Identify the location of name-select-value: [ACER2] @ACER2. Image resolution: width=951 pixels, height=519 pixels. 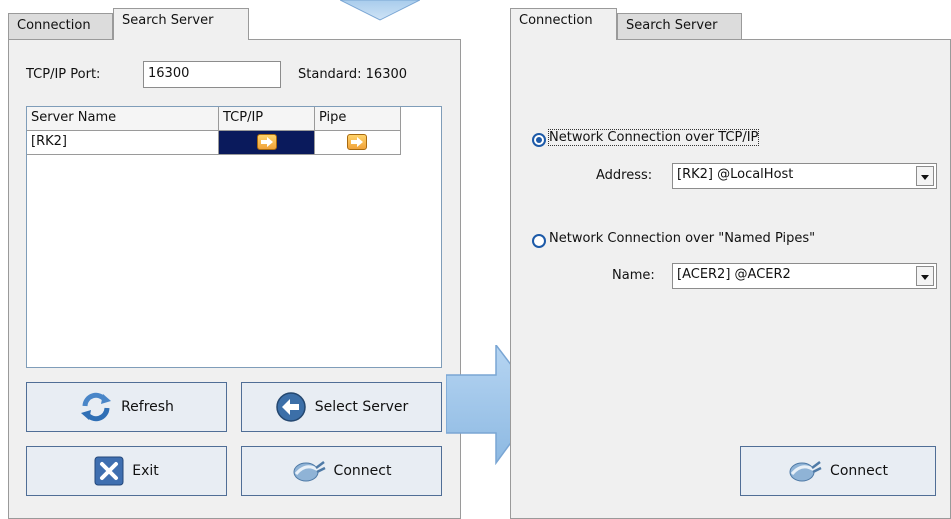
(734, 274).